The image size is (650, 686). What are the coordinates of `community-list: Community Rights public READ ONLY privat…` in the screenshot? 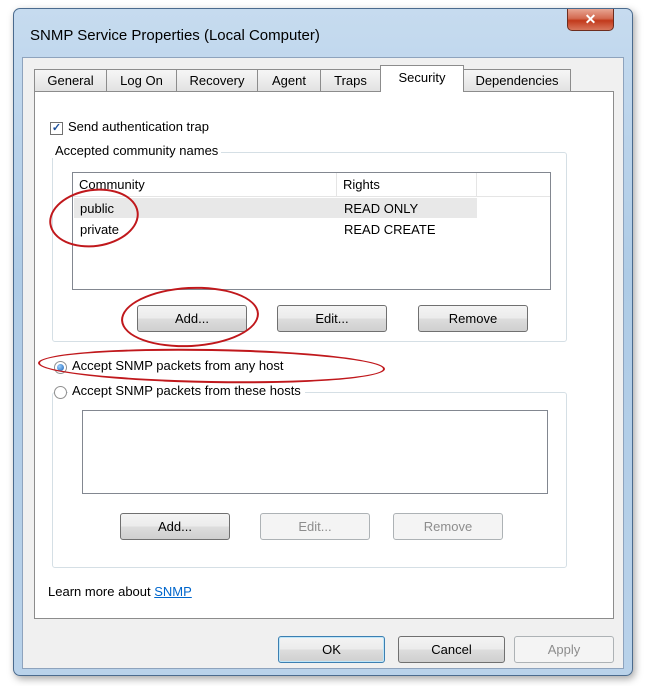 It's located at (311, 231).